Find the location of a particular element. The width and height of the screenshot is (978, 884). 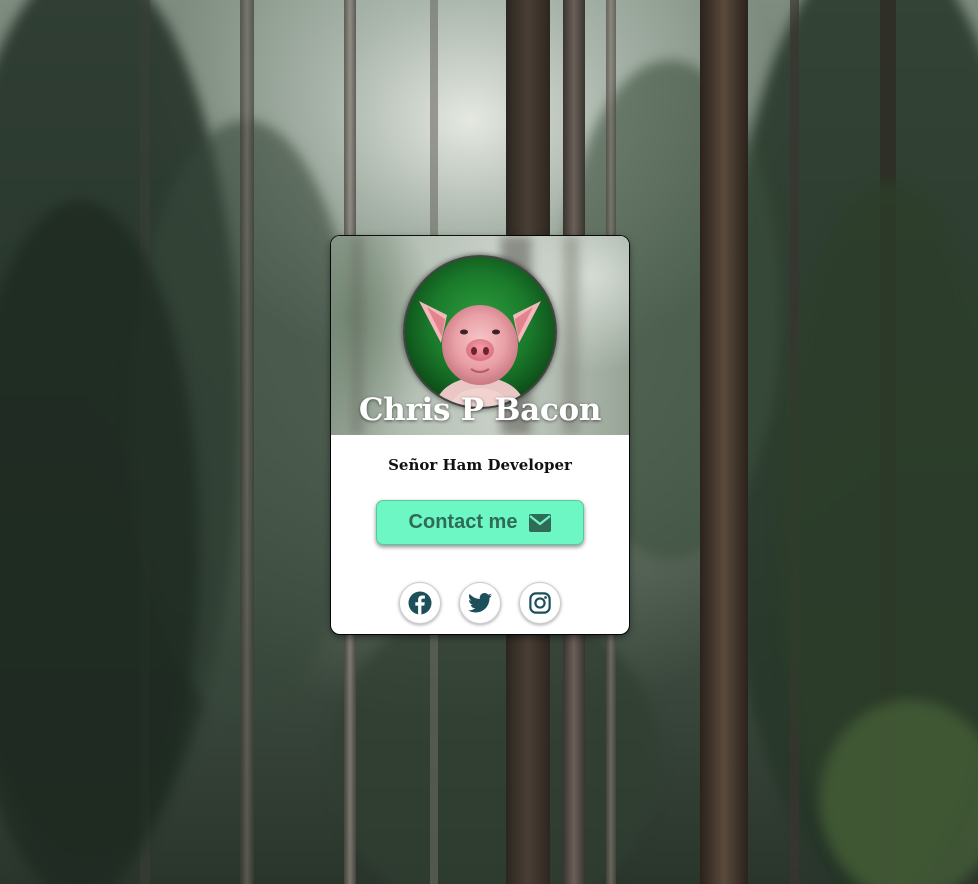

facebook-link is located at coordinates (420, 603).